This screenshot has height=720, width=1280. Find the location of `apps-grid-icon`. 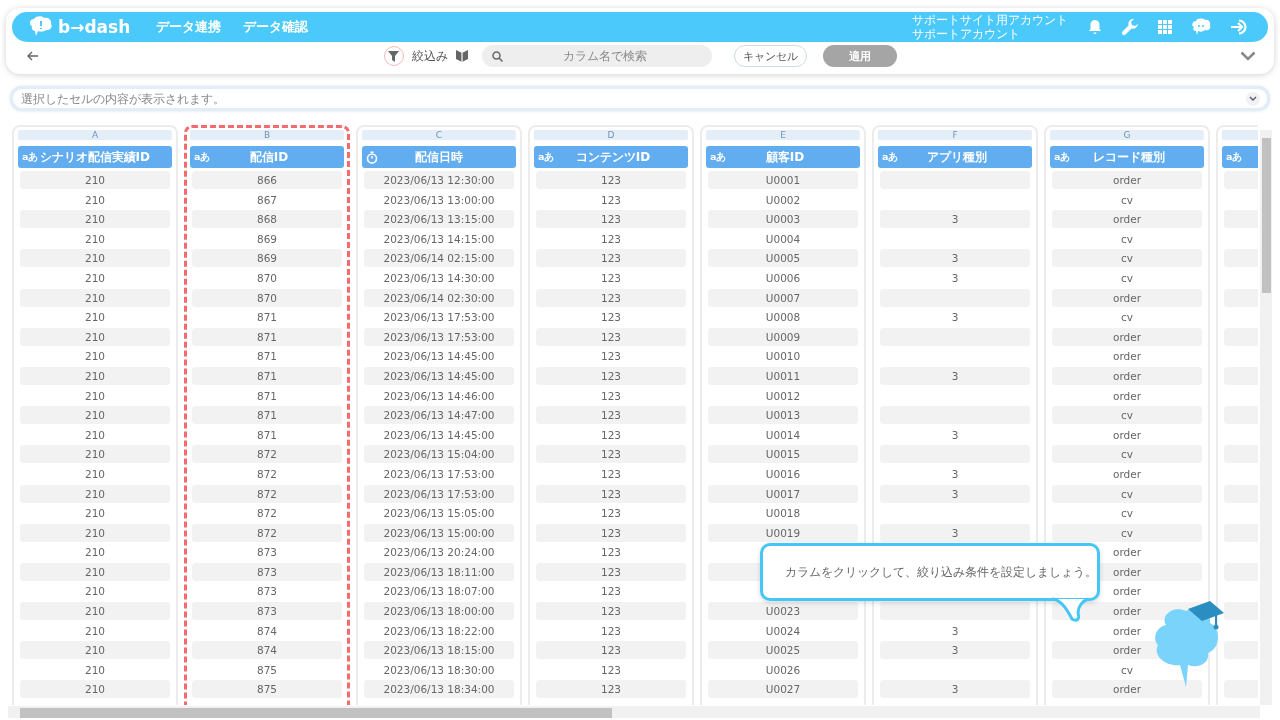

apps-grid-icon is located at coordinates (1165, 27).